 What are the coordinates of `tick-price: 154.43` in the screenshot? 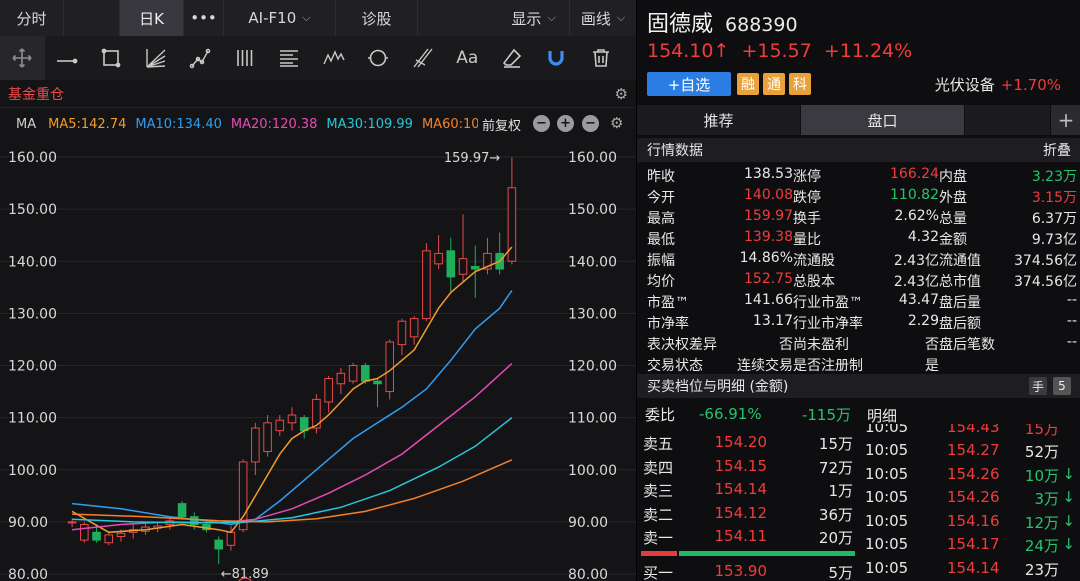 It's located at (973, 430).